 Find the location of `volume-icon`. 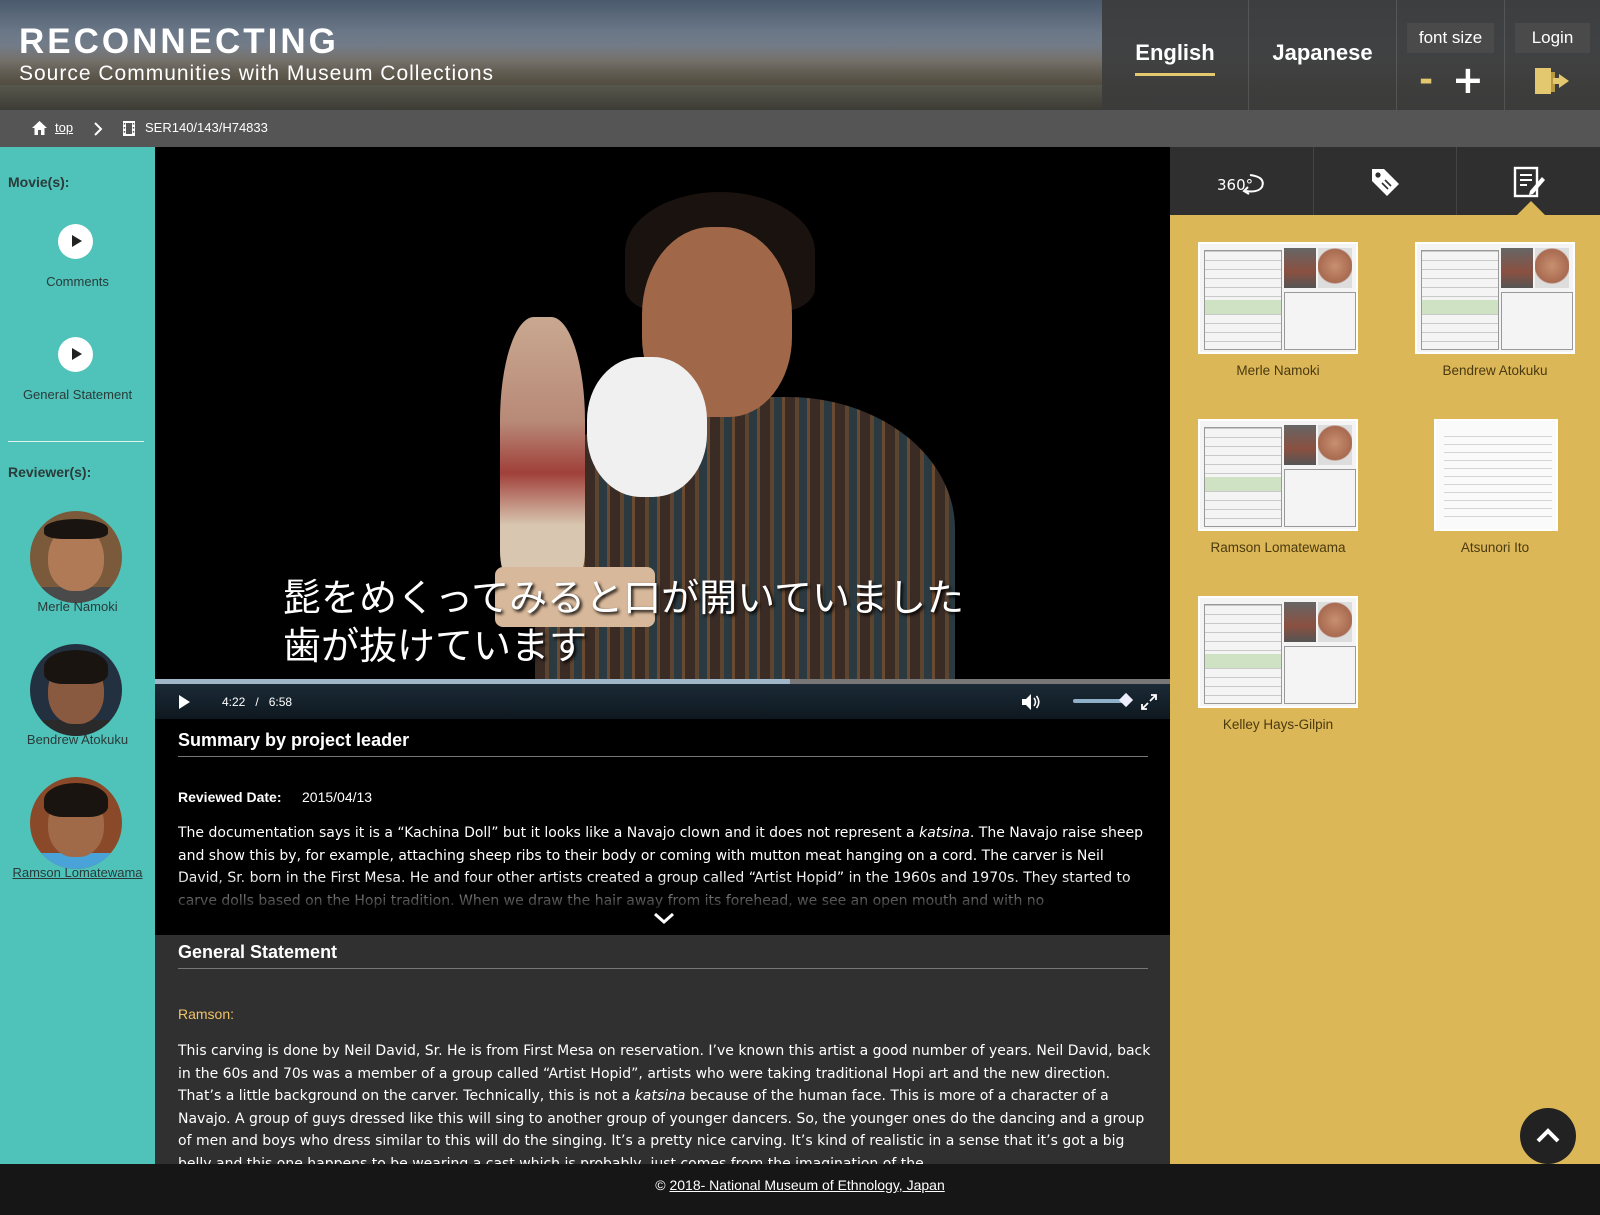

volume-icon is located at coordinates (1031, 702).